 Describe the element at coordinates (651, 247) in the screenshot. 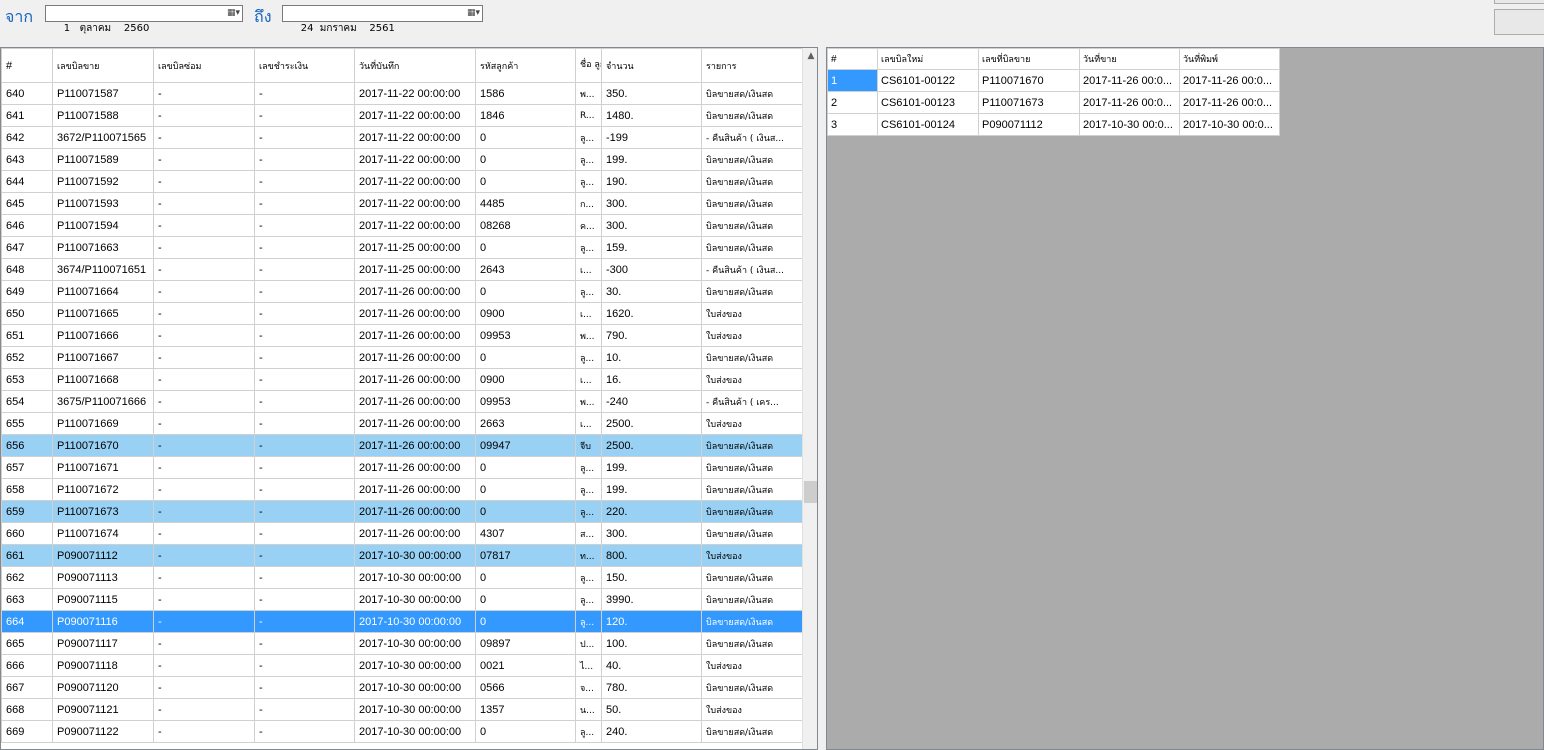

I see `cell-amount: 159.` at that location.